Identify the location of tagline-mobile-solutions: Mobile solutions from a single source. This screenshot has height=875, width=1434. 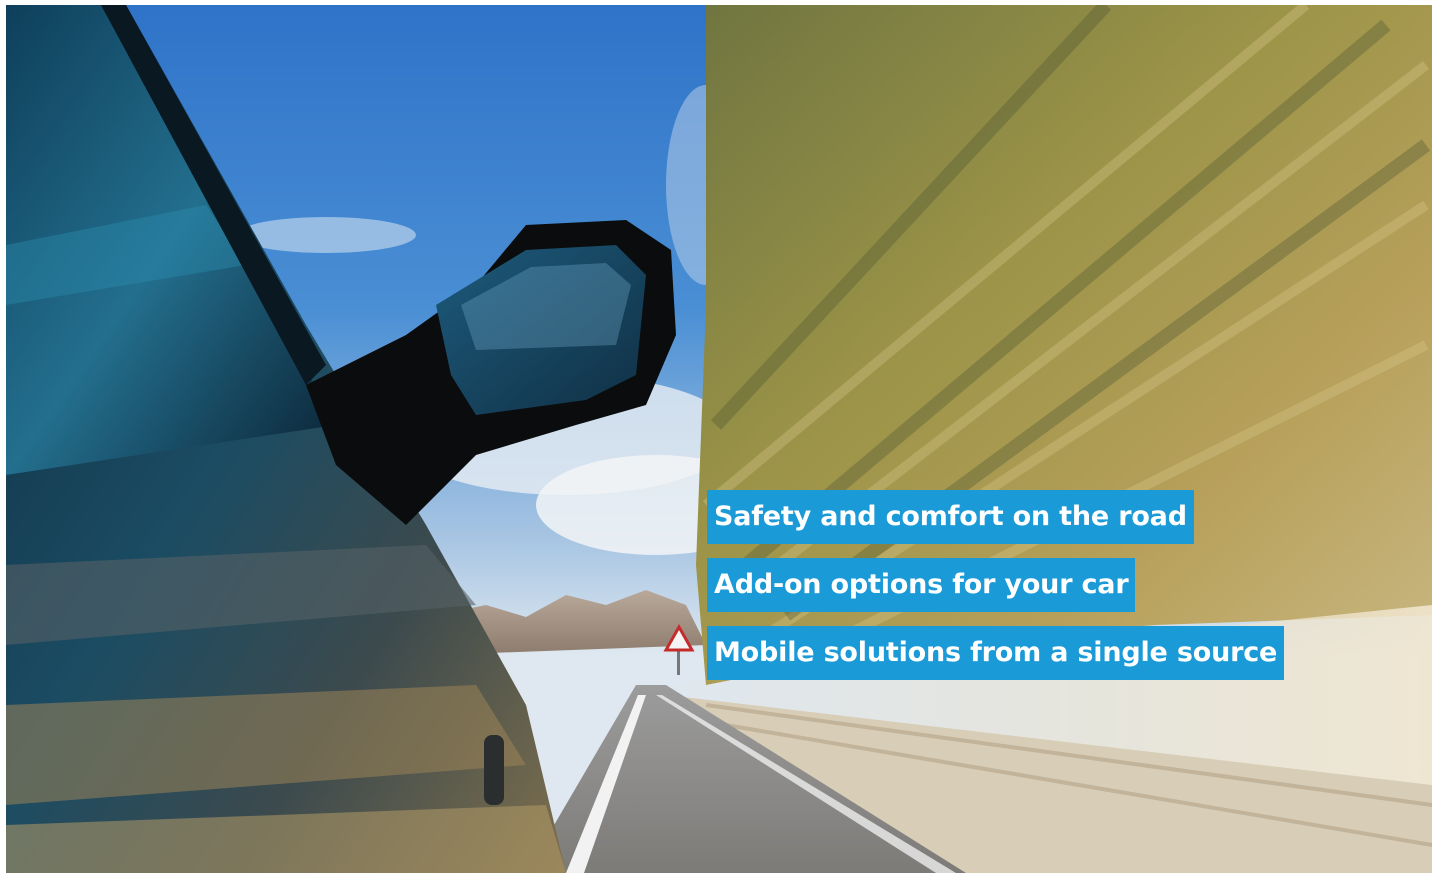
(996, 653).